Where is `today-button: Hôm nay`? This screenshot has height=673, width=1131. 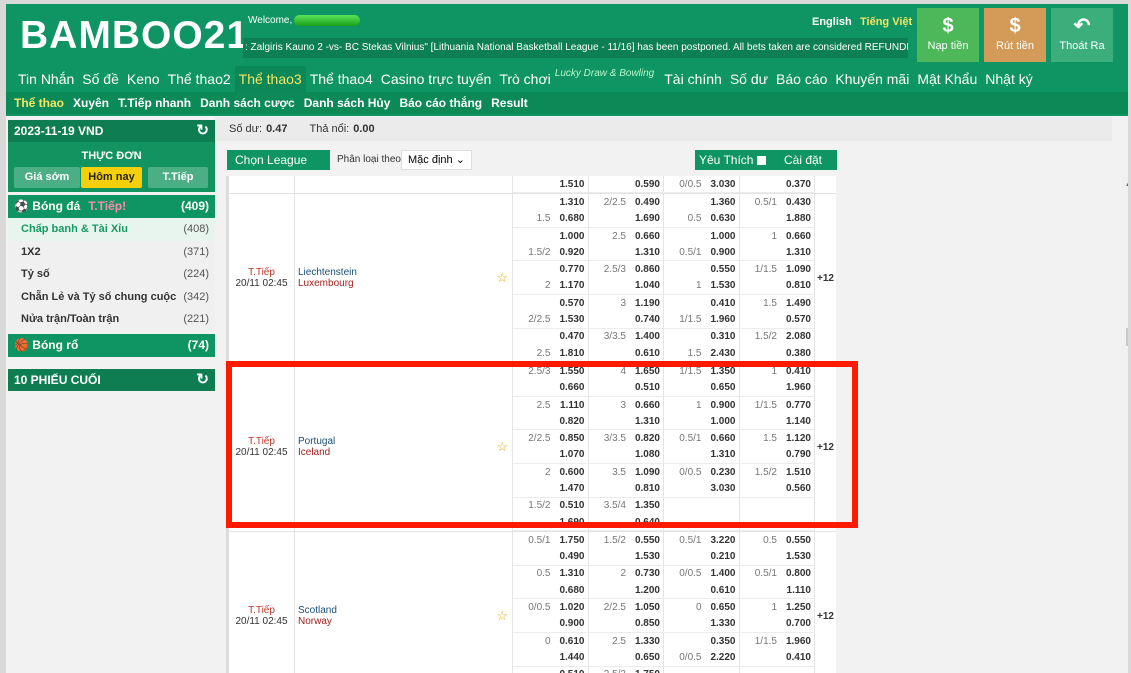 today-button: Hôm nay is located at coordinates (111, 177).